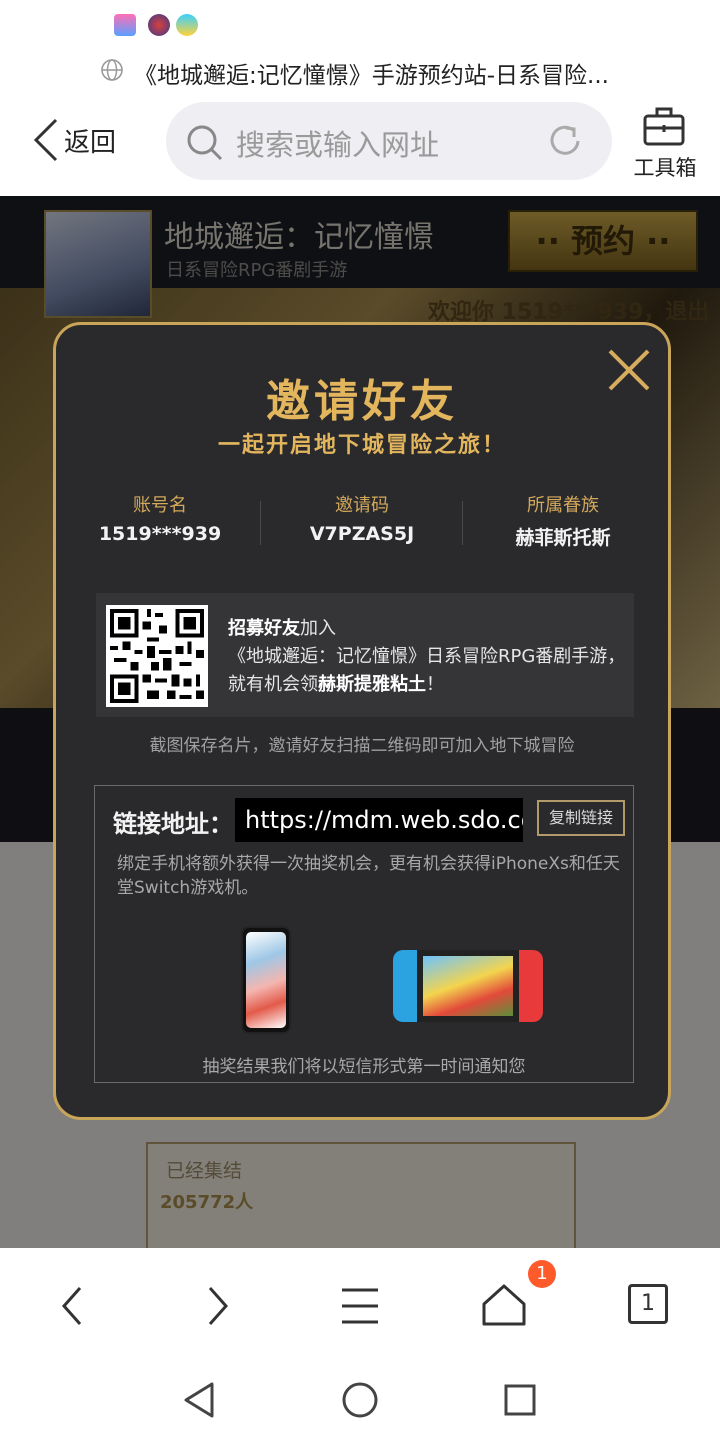 Image resolution: width=720 pixels, height=1440 pixels. Describe the element at coordinates (565, 141) in the screenshot. I see `refresh-icon` at that location.